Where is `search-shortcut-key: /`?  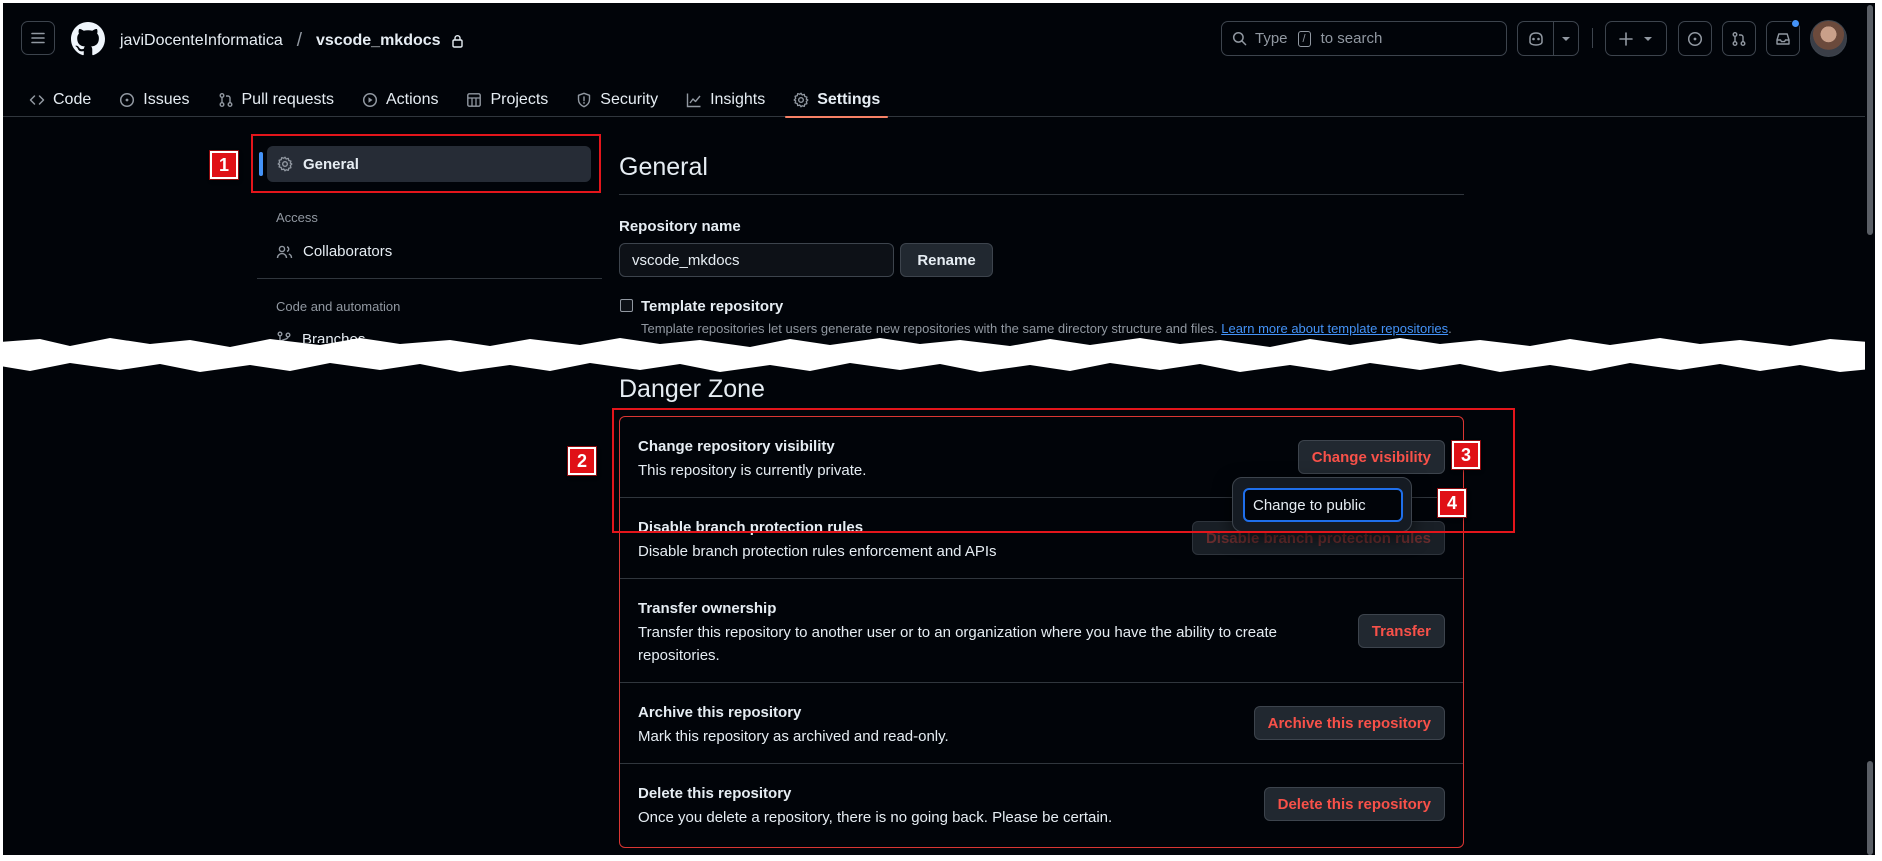 search-shortcut-key: / is located at coordinates (1304, 38).